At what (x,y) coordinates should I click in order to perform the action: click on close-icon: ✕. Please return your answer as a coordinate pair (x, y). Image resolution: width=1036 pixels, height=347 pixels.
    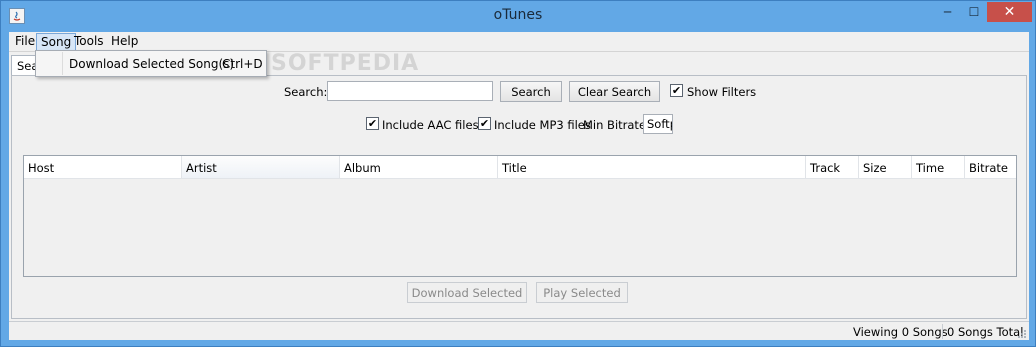
    Looking at the image, I should click on (1009, 12).